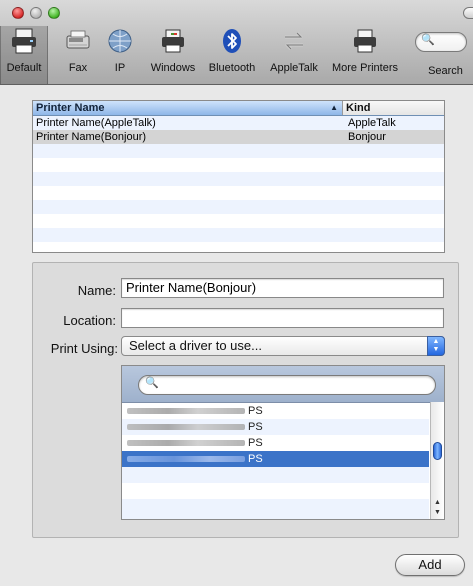 This screenshot has height=586, width=473. I want to click on toolbar-windows-button: Windows, so click(173, 55).